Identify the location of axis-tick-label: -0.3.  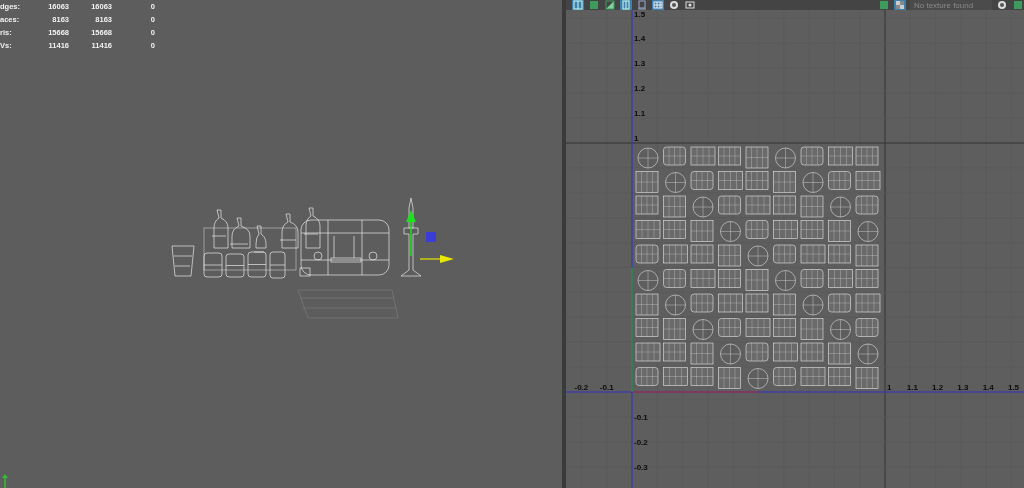
(641, 467).